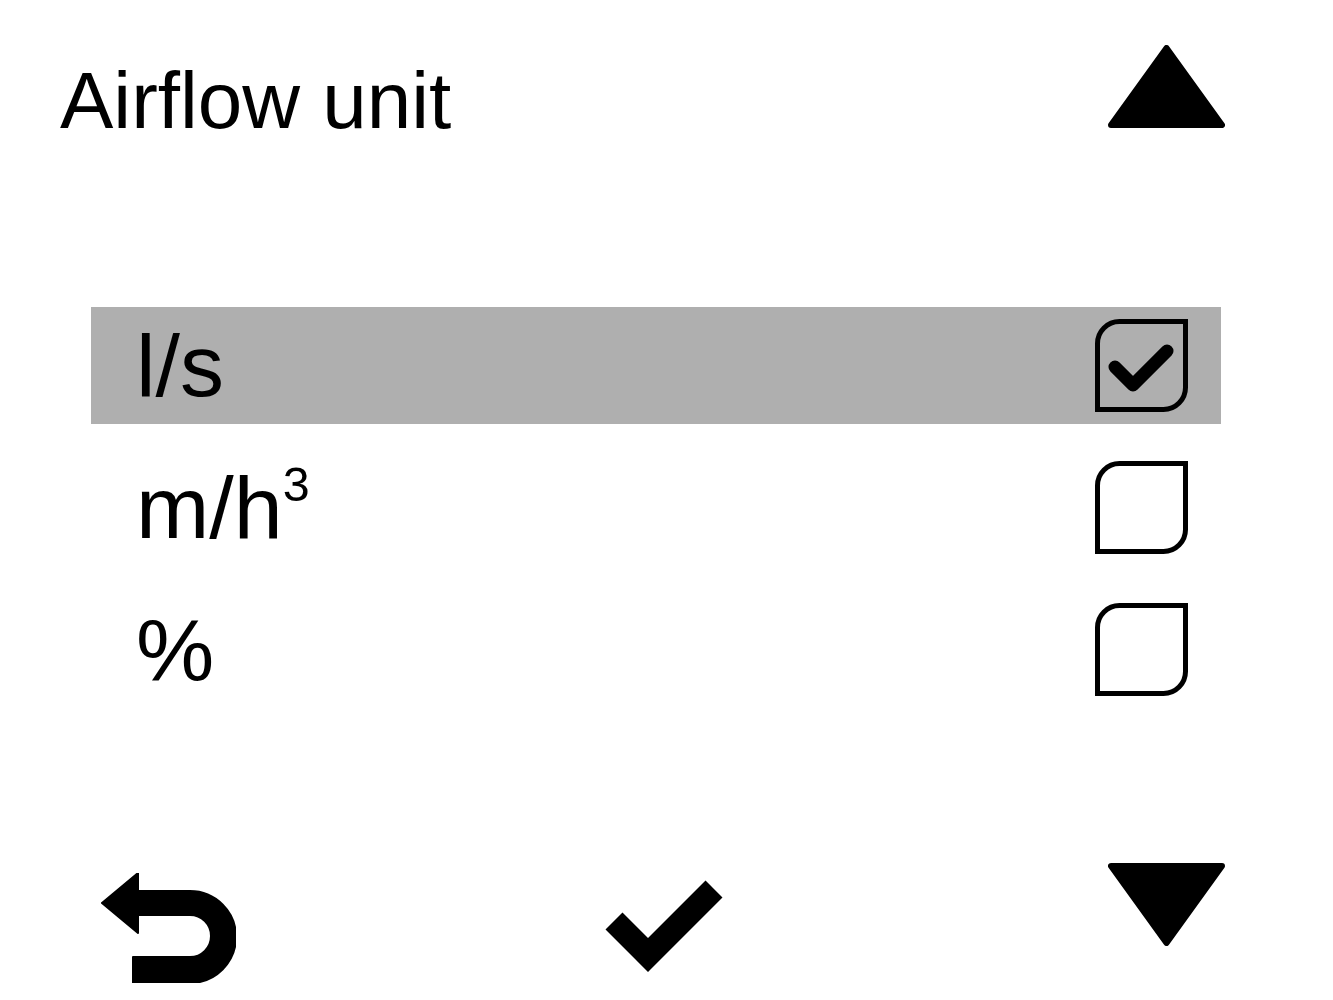  I want to click on scroll-up-button, so click(1166, 86).